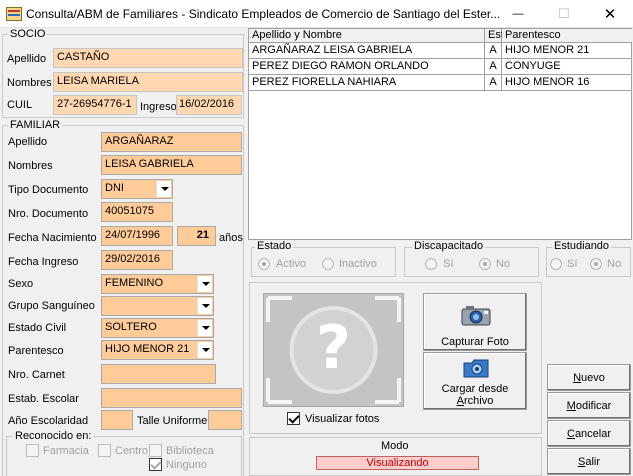  I want to click on anio-escolaridad-label: Año Escolaridad, so click(48, 421).